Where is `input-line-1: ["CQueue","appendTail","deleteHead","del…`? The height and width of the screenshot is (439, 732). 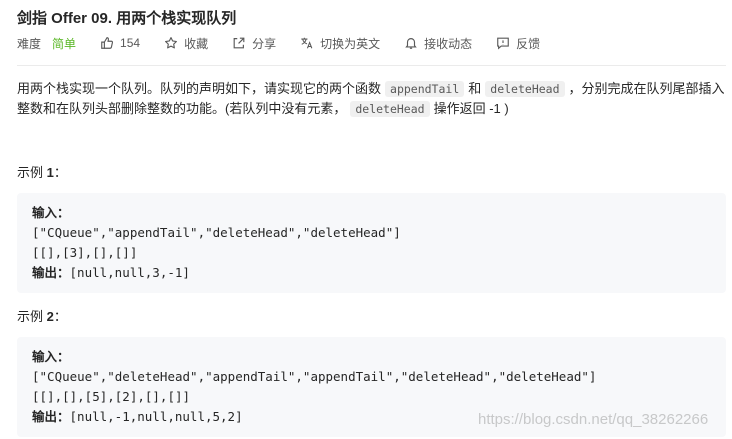
input-line-1: ["CQueue","appendTail","deleteHead","del… is located at coordinates (216, 232).